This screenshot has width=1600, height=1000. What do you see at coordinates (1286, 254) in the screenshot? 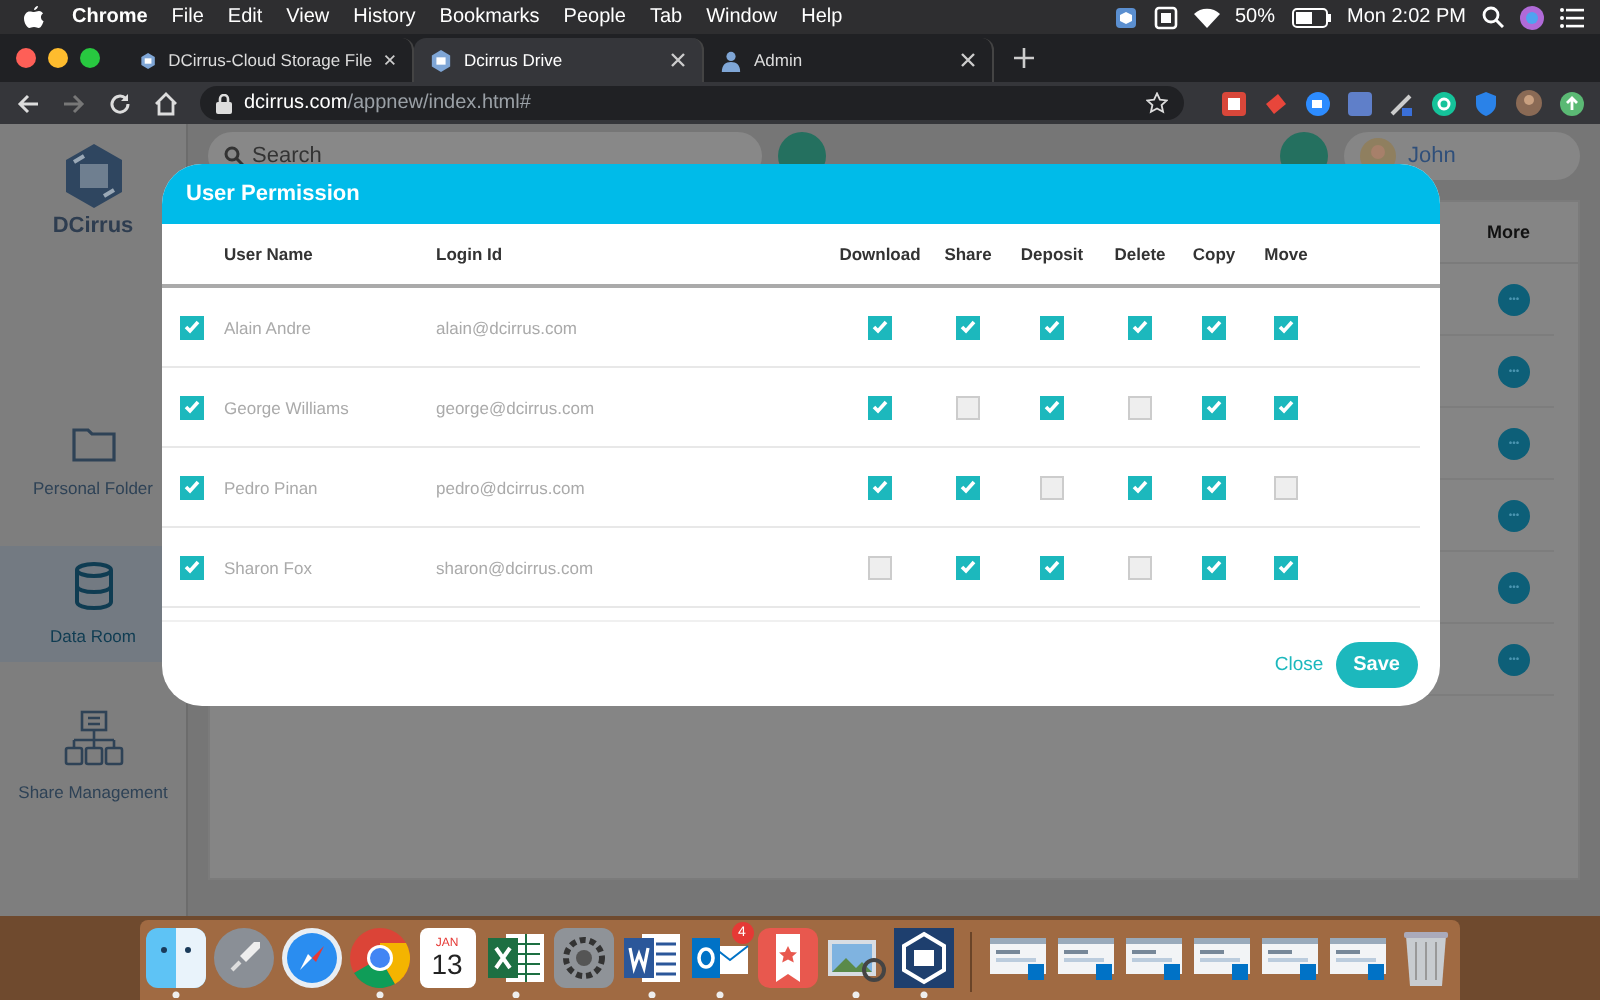
I see `column-header: Move` at bounding box center [1286, 254].